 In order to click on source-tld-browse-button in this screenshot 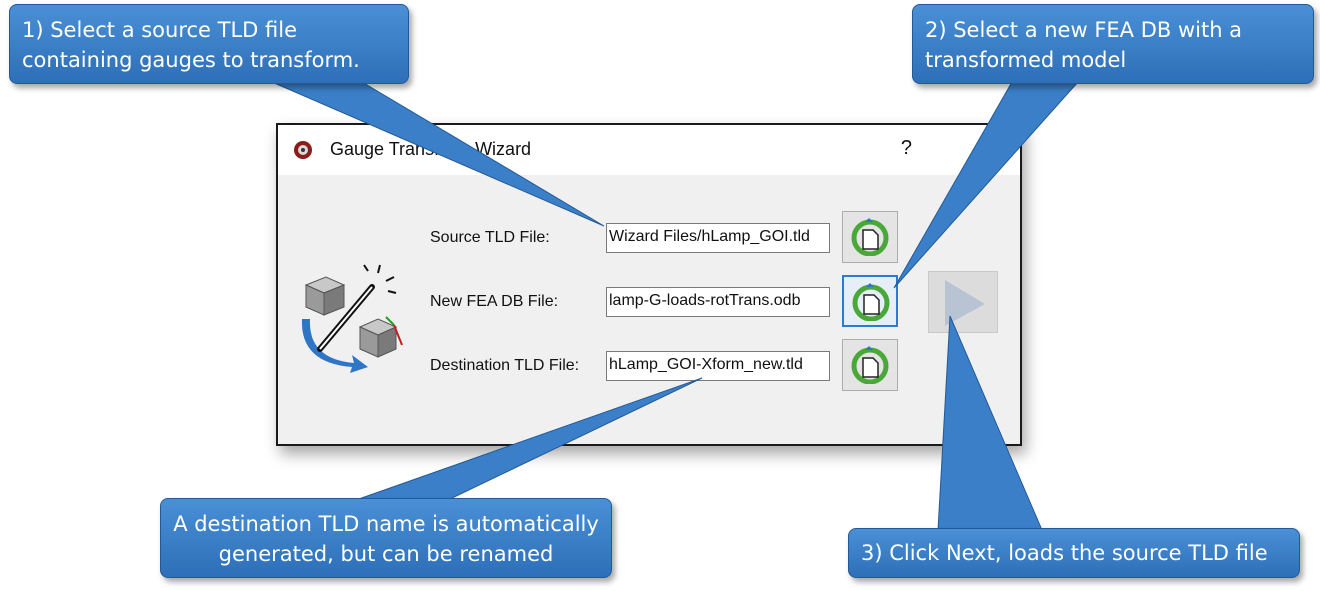, I will do `click(870, 237)`.